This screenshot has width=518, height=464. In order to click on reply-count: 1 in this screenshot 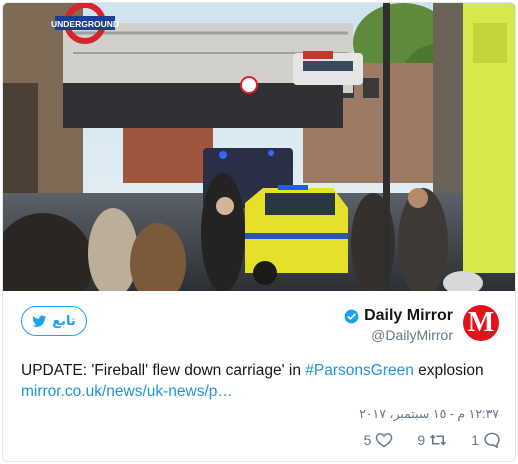, I will do `click(475, 440)`.